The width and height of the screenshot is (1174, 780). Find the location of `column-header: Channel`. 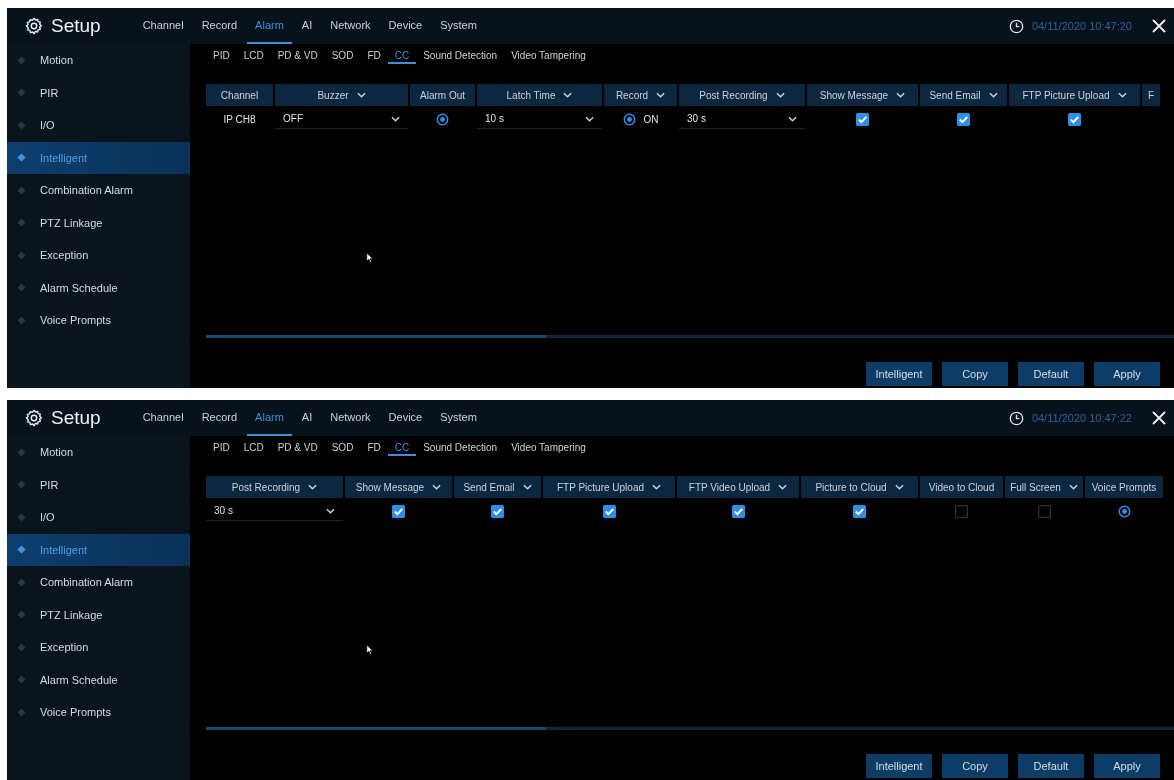

column-header: Channel is located at coordinates (239, 95).